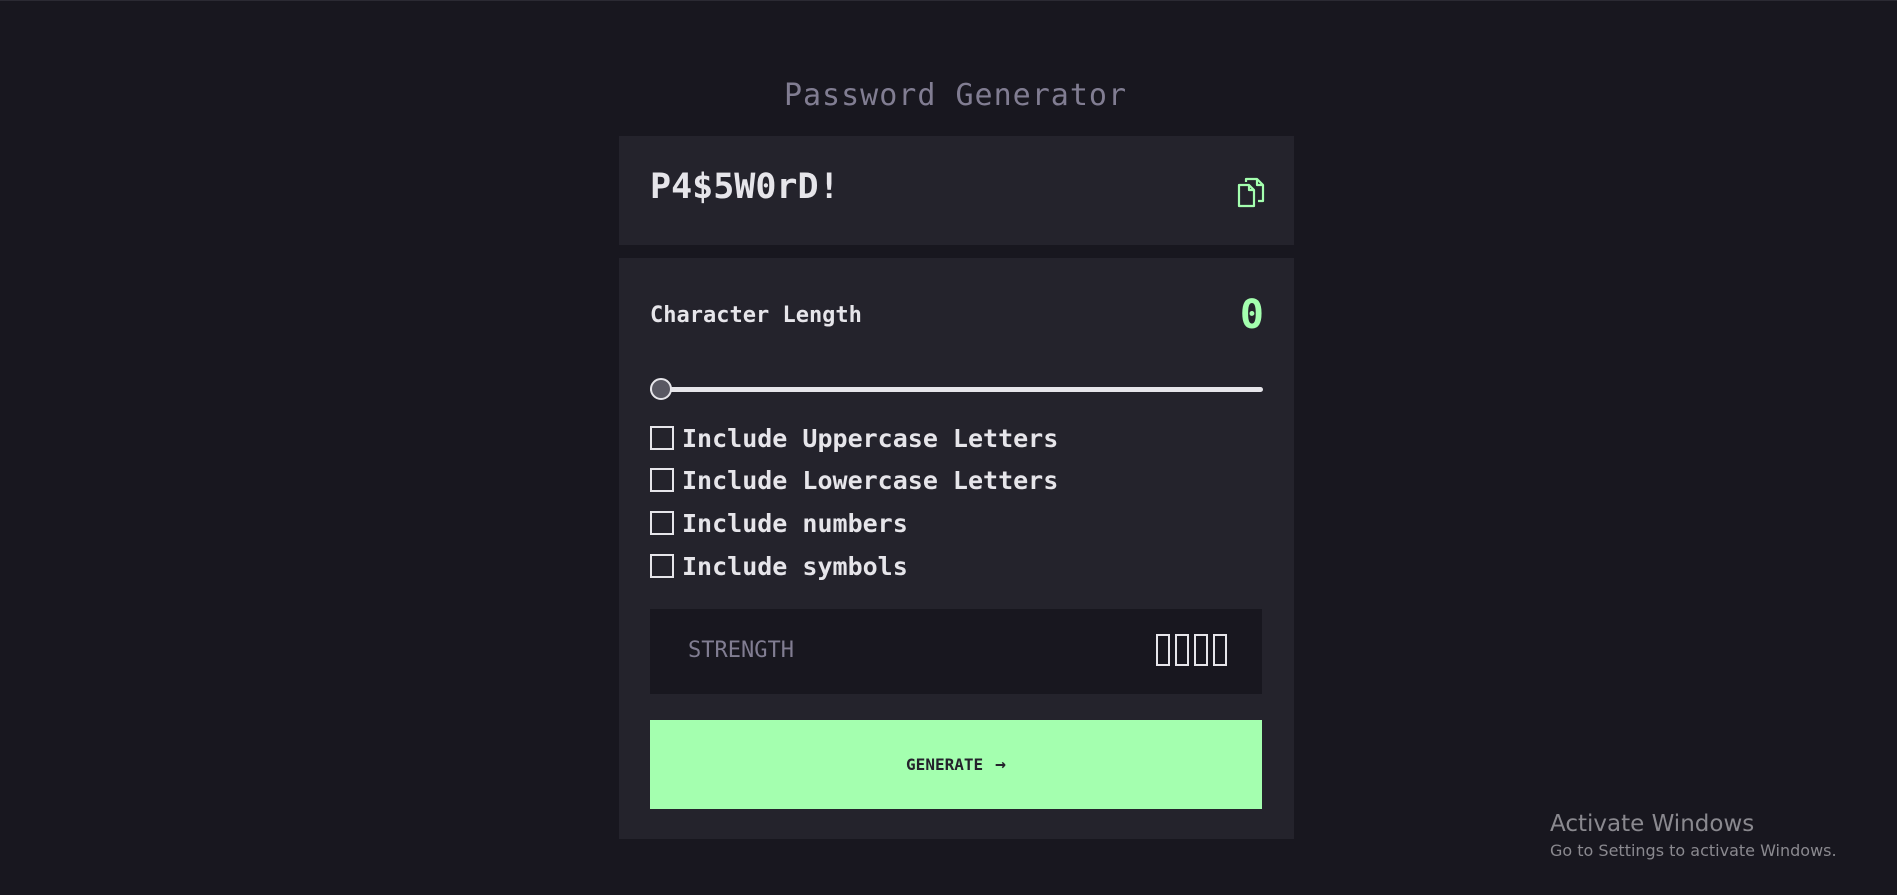  I want to click on slider-track, so click(956, 389).